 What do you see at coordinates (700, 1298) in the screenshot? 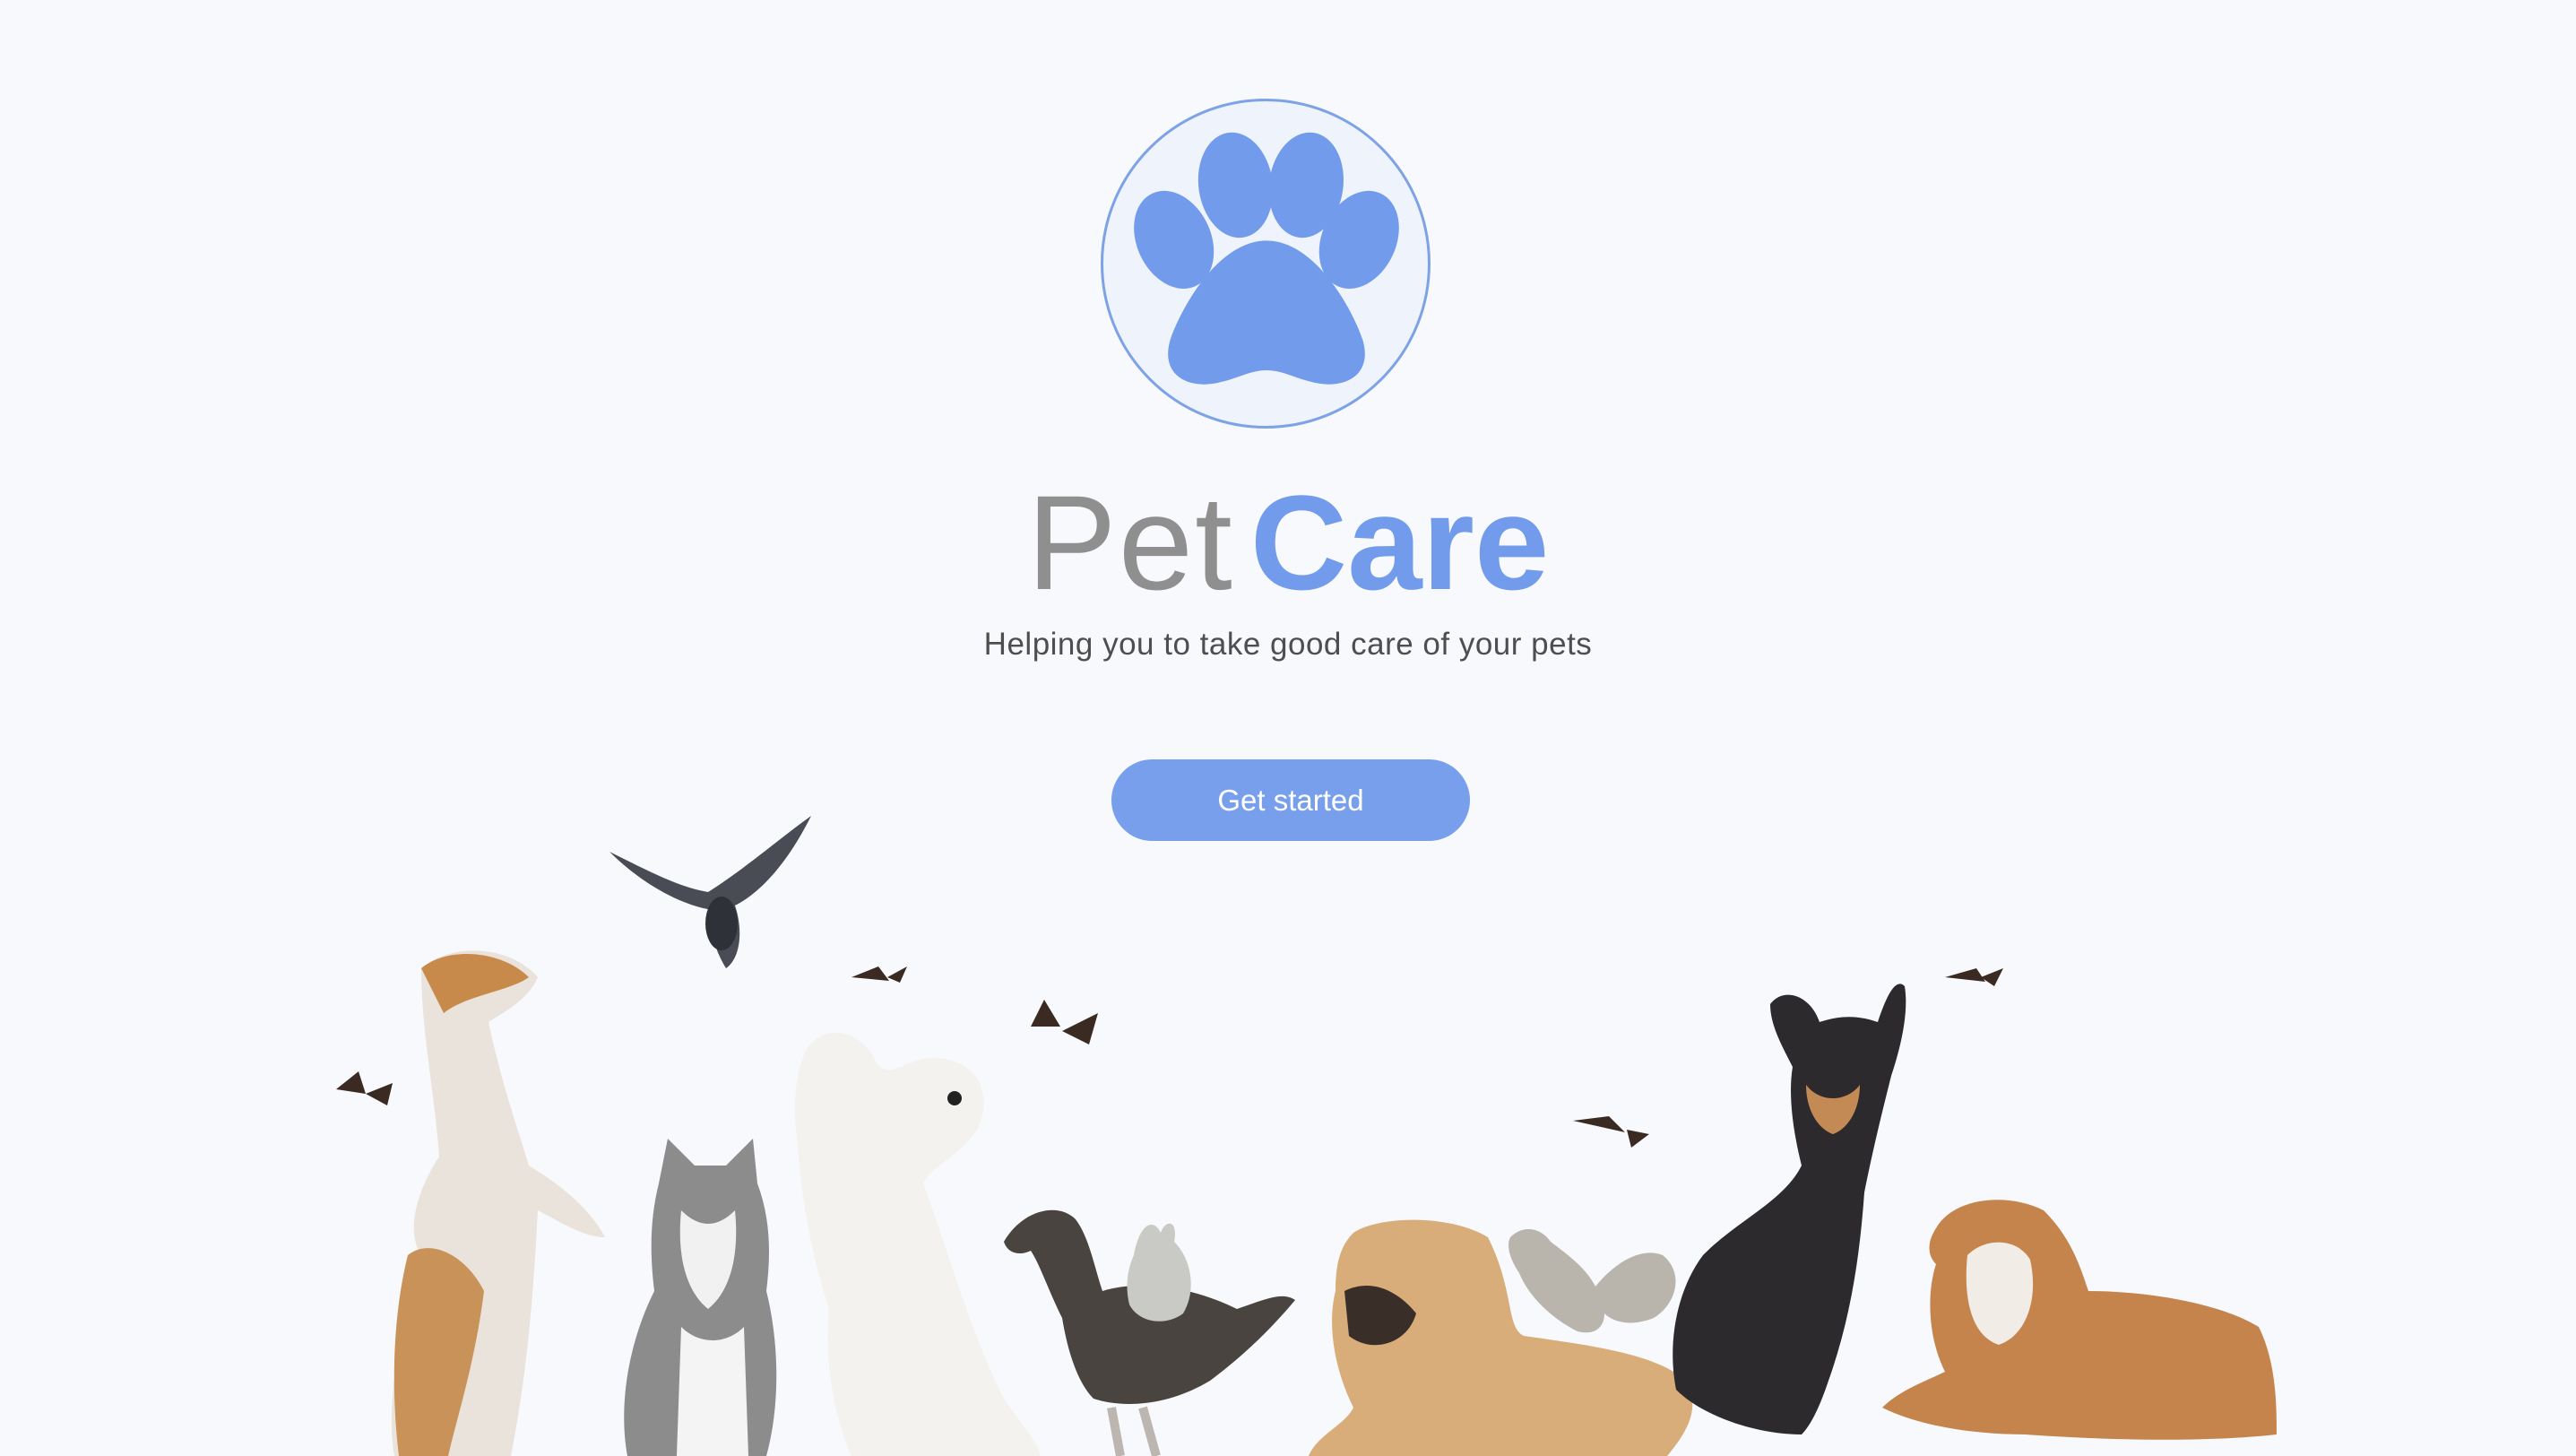
I see `cat-image` at bounding box center [700, 1298].